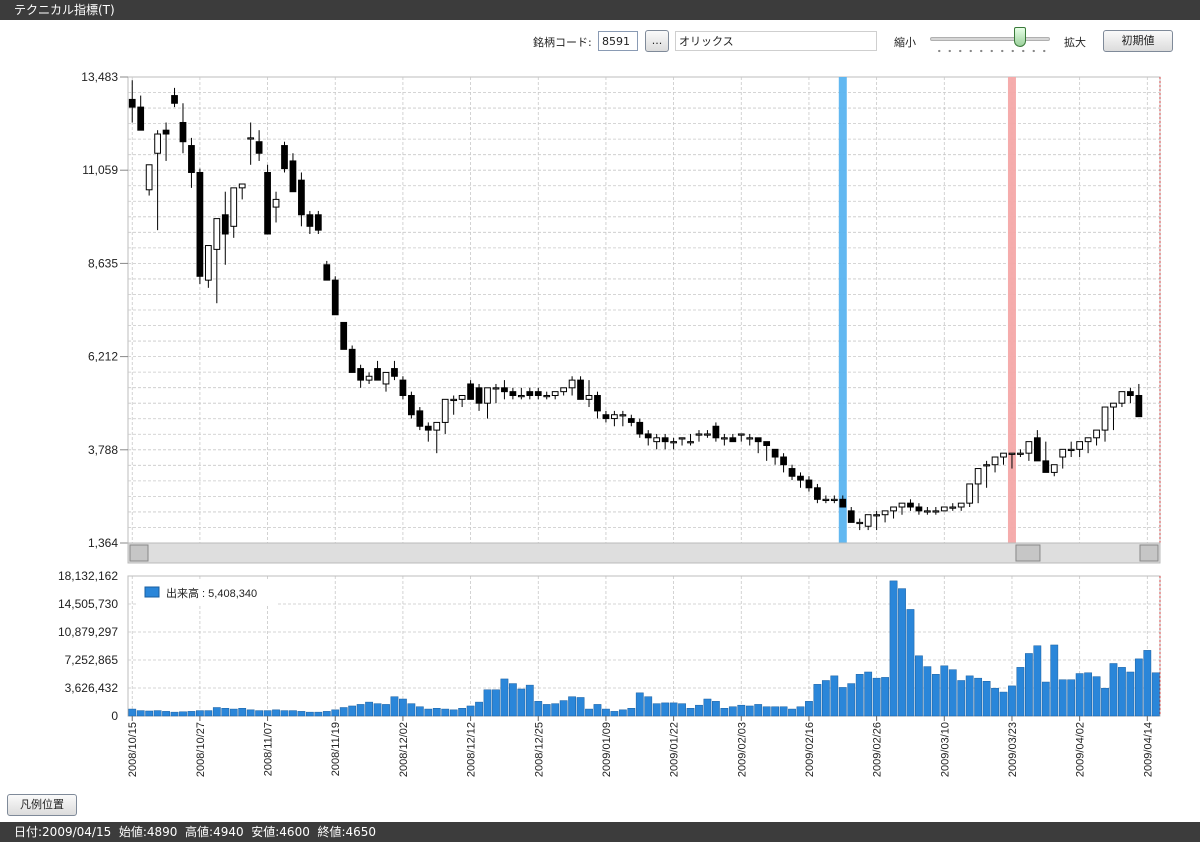 The width and height of the screenshot is (1200, 842). Describe the element at coordinates (1028, 553) in the screenshot. I see `scrollbar-range-thumb` at that location.